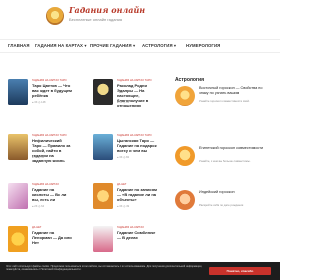 Image resolution: width=320 pixels, height=280 pixels. I want to click on article-meta: ● 3K ◎ 82, so click(123, 157).